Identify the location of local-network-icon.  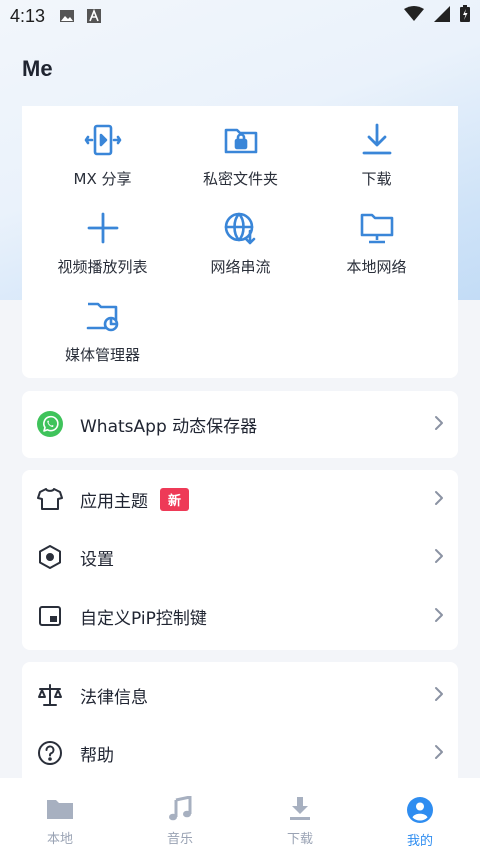
(377, 228).